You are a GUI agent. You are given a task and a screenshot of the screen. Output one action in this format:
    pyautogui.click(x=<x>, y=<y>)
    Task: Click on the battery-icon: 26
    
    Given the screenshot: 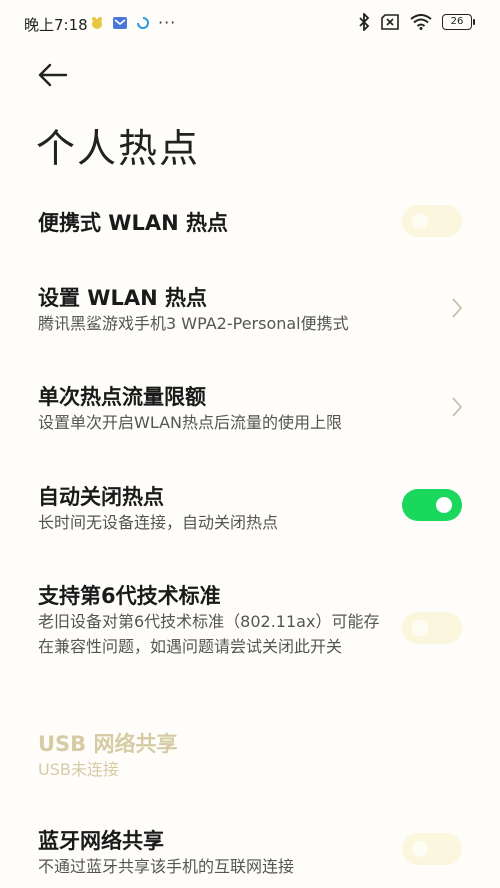 What is the action you would take?
    pyautogui.click(x=458, y=22)
    